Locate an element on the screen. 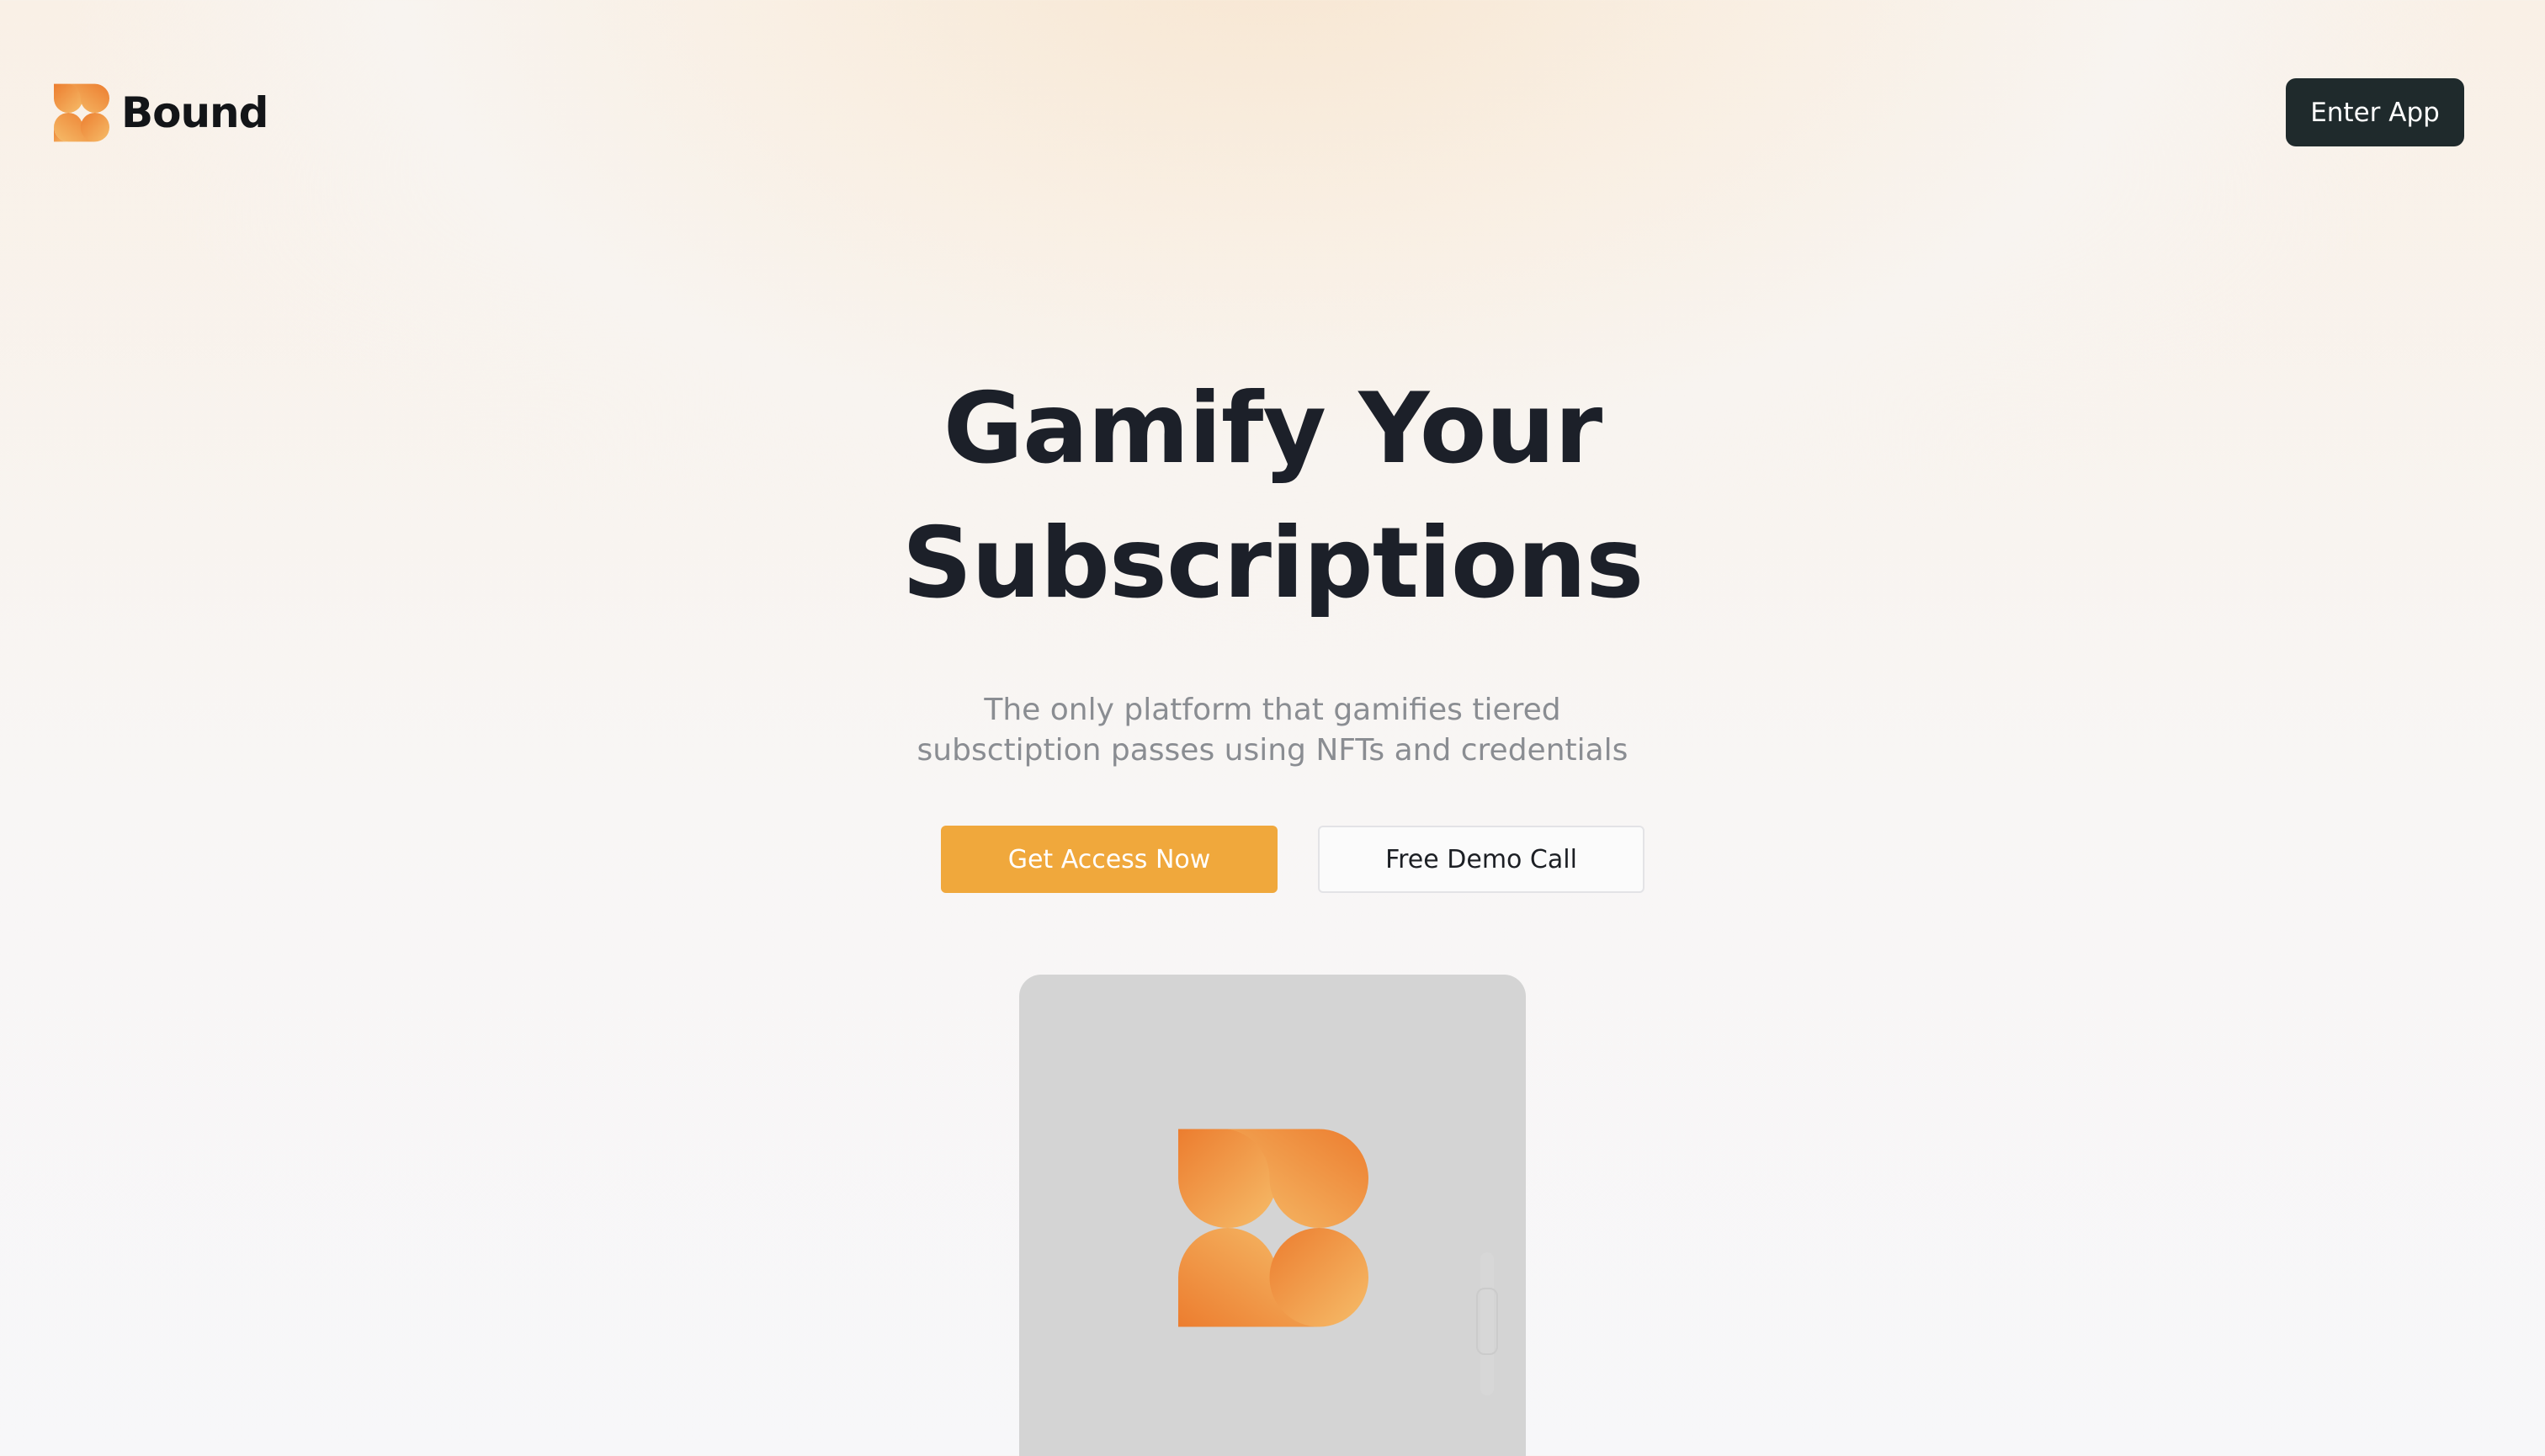 The width and height of the screenshot is (2545, 1456). preview-scroll-handle is located at coordinates (1487, 1321).